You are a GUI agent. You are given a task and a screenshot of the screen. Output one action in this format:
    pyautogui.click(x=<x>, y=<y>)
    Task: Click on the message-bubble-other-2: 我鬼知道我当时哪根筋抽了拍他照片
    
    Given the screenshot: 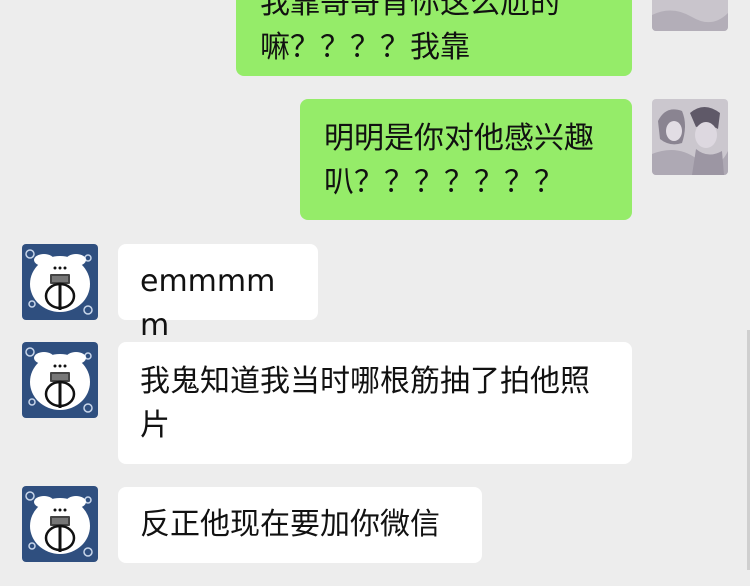 What is the action you would take?
    pyautogui.click(x=375, y=403)
    